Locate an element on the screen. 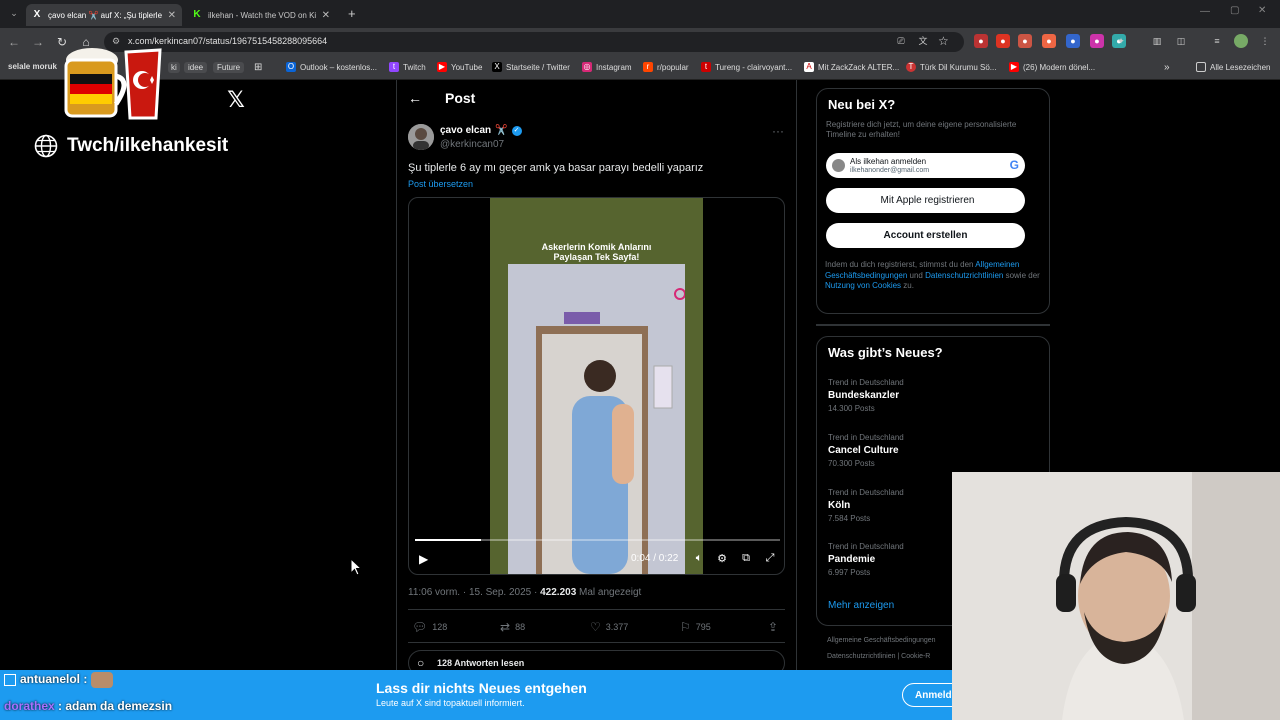 This screenshot has width=1280, height=720. share-button: ⇪ is located at coordinates (773, 627).